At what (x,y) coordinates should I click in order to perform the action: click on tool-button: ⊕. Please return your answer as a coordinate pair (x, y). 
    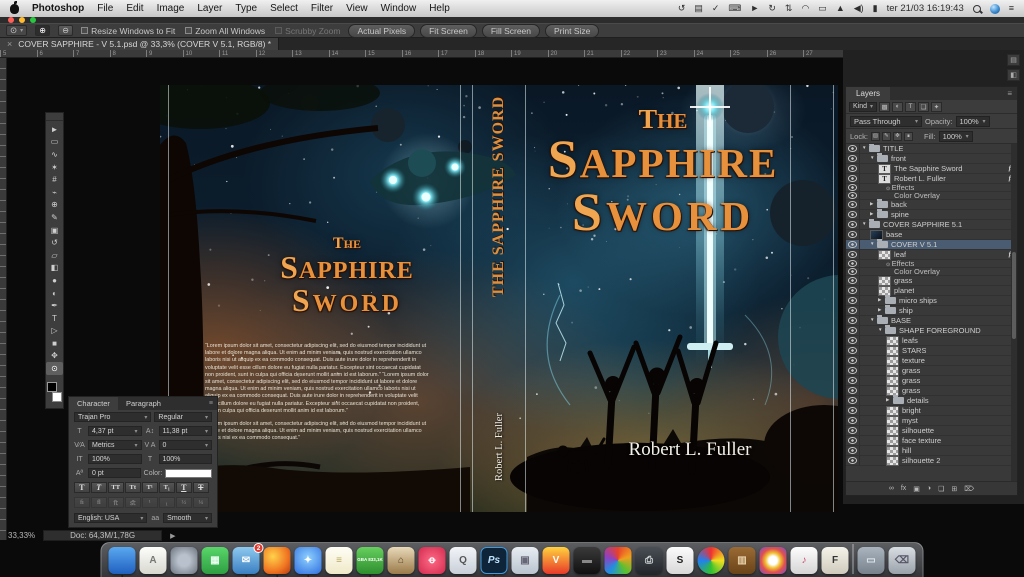
    Looking at the image, I should click on (54, 205).